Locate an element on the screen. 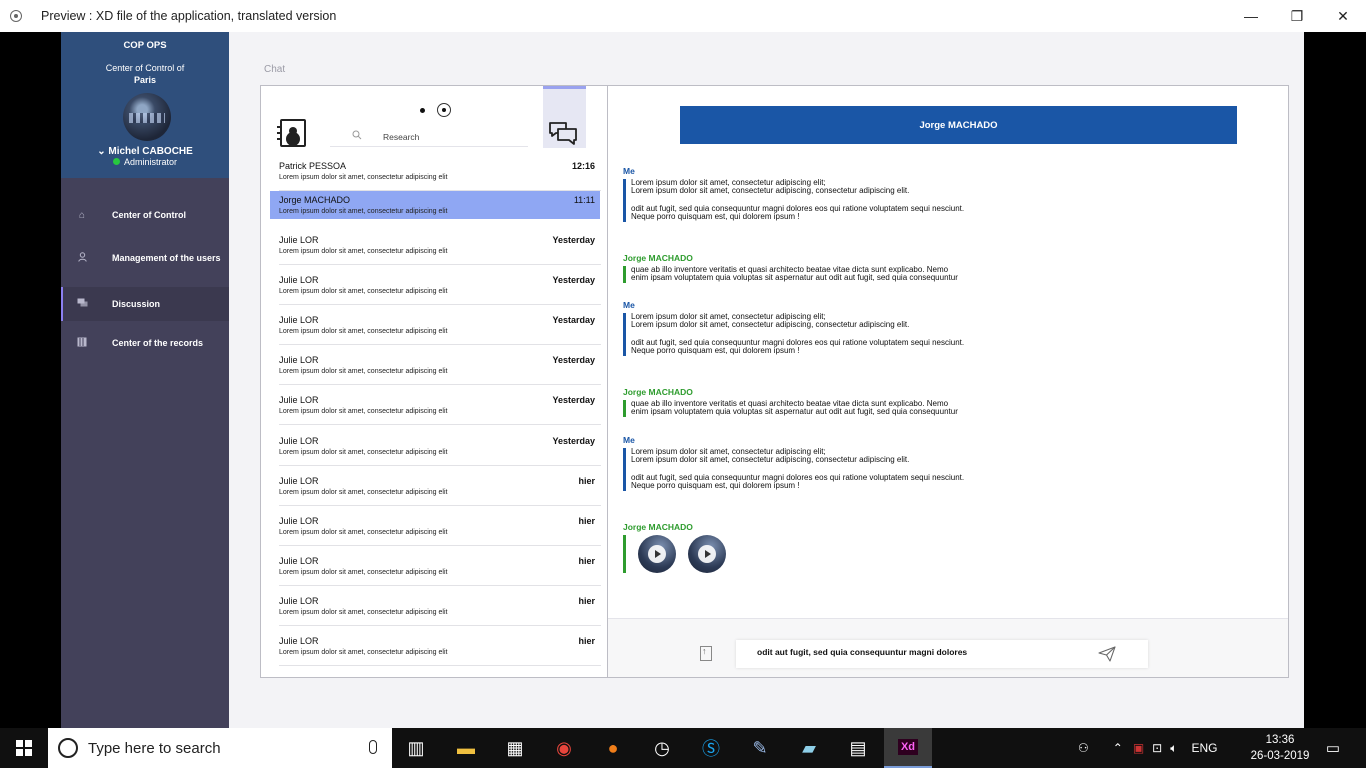 The width and height of the screenshot is (1366, 768). task-view-button: ▥ is located at coordinates (416, 748).